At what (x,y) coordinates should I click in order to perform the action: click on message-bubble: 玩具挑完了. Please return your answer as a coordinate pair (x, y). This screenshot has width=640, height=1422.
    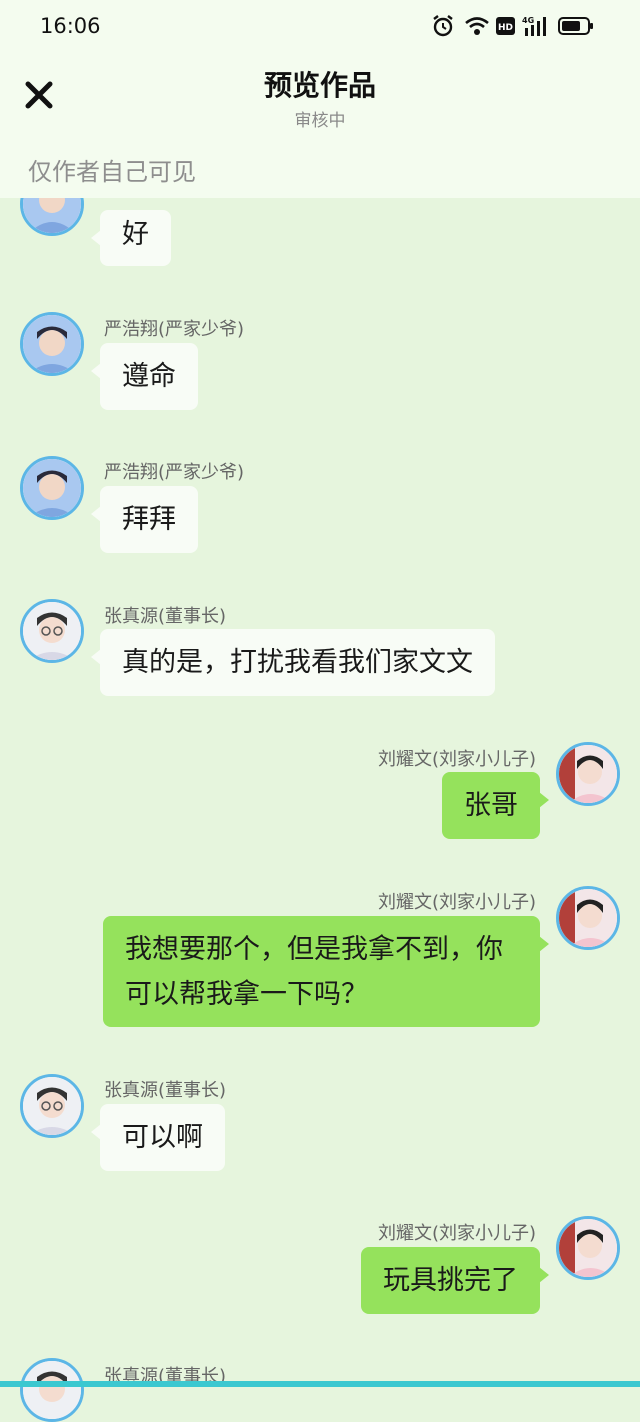
    Looking at the image, I should click on (455, 1280).